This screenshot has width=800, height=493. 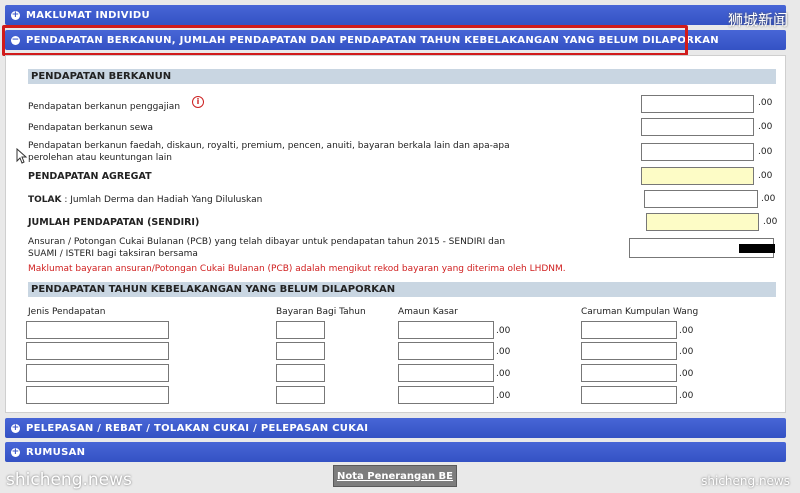 What do you see at coordinates (321, 312) in the screenshot?
I see `col-header-bayaran: Bayaran Bagi Tahun` at bounding box center [321, 312].